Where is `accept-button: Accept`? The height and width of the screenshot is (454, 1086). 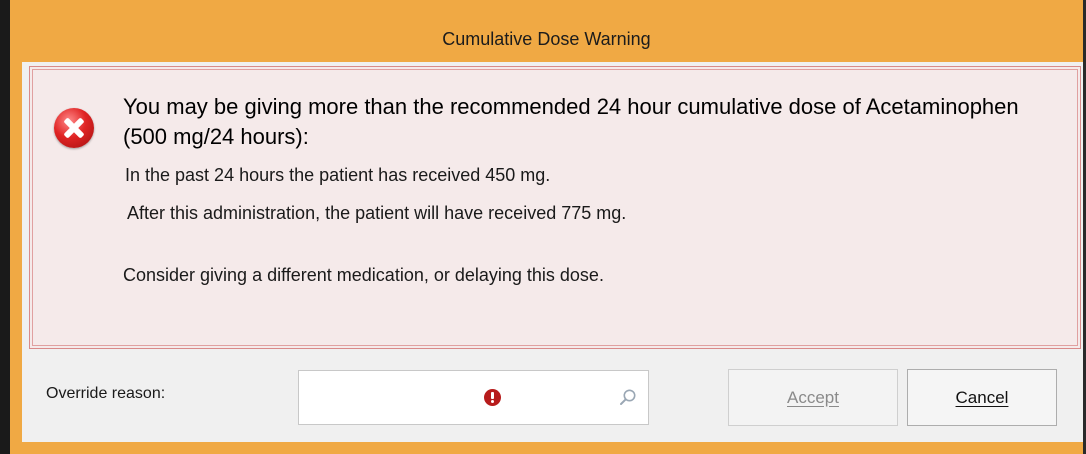 accept-button: Accept is located at coordinates (813, 397).